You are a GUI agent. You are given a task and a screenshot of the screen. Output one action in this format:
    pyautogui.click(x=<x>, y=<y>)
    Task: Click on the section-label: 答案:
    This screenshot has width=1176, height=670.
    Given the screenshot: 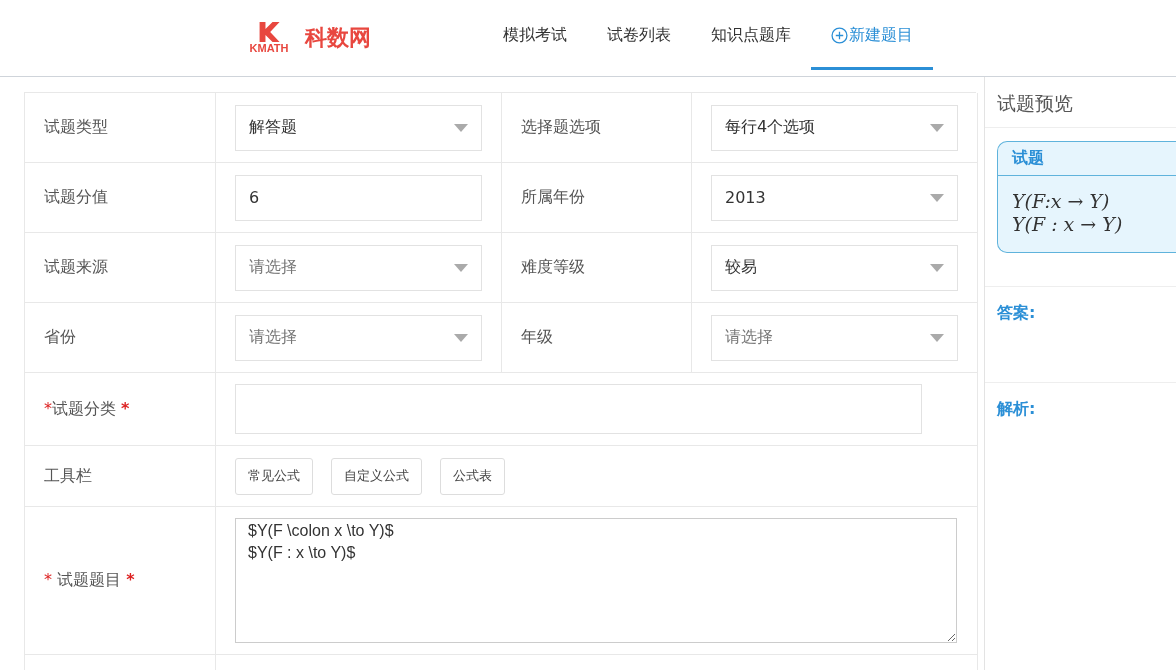 What is the action you would take?
    pyautogui.click(x=1016, y=312)
    